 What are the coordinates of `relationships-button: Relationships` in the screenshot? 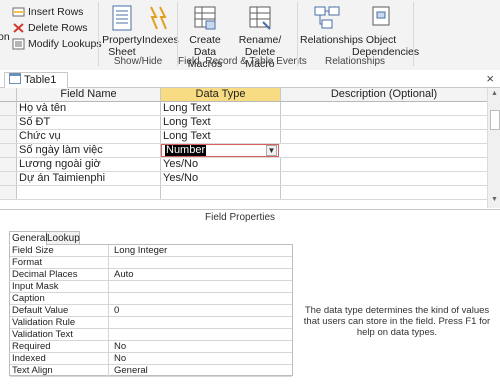 It's located at (331, 25).